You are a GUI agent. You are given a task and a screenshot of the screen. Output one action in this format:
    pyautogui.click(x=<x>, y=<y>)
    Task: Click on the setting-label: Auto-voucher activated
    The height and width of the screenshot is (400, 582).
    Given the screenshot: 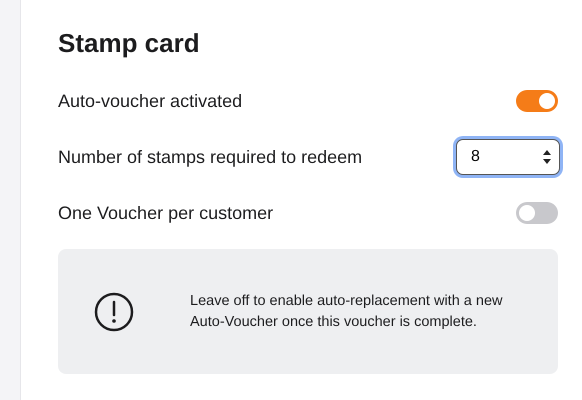 What is the action you would take?
    pyautogui.click(x=150, y=101)
    